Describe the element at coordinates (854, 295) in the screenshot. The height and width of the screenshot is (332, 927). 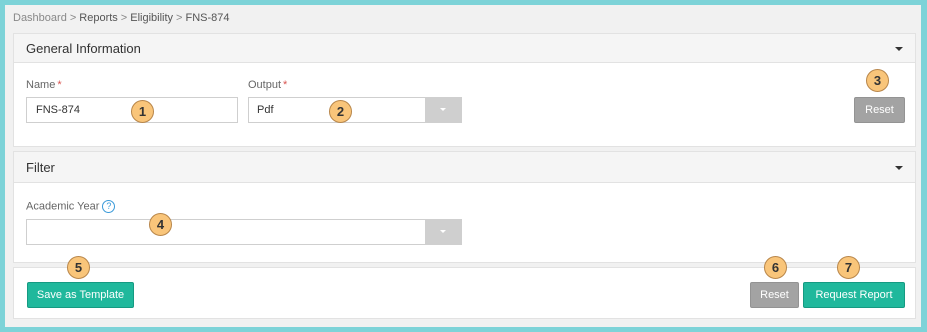
I see `request-report-button: Request Report` at that location.